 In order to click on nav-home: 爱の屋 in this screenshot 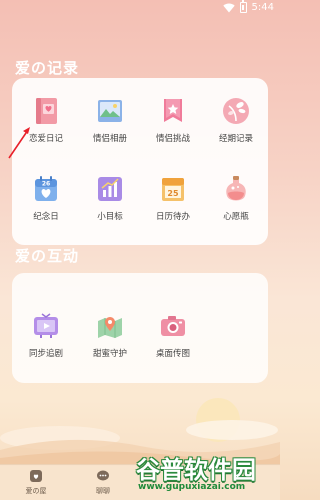, I will do `click(36, 482)`.